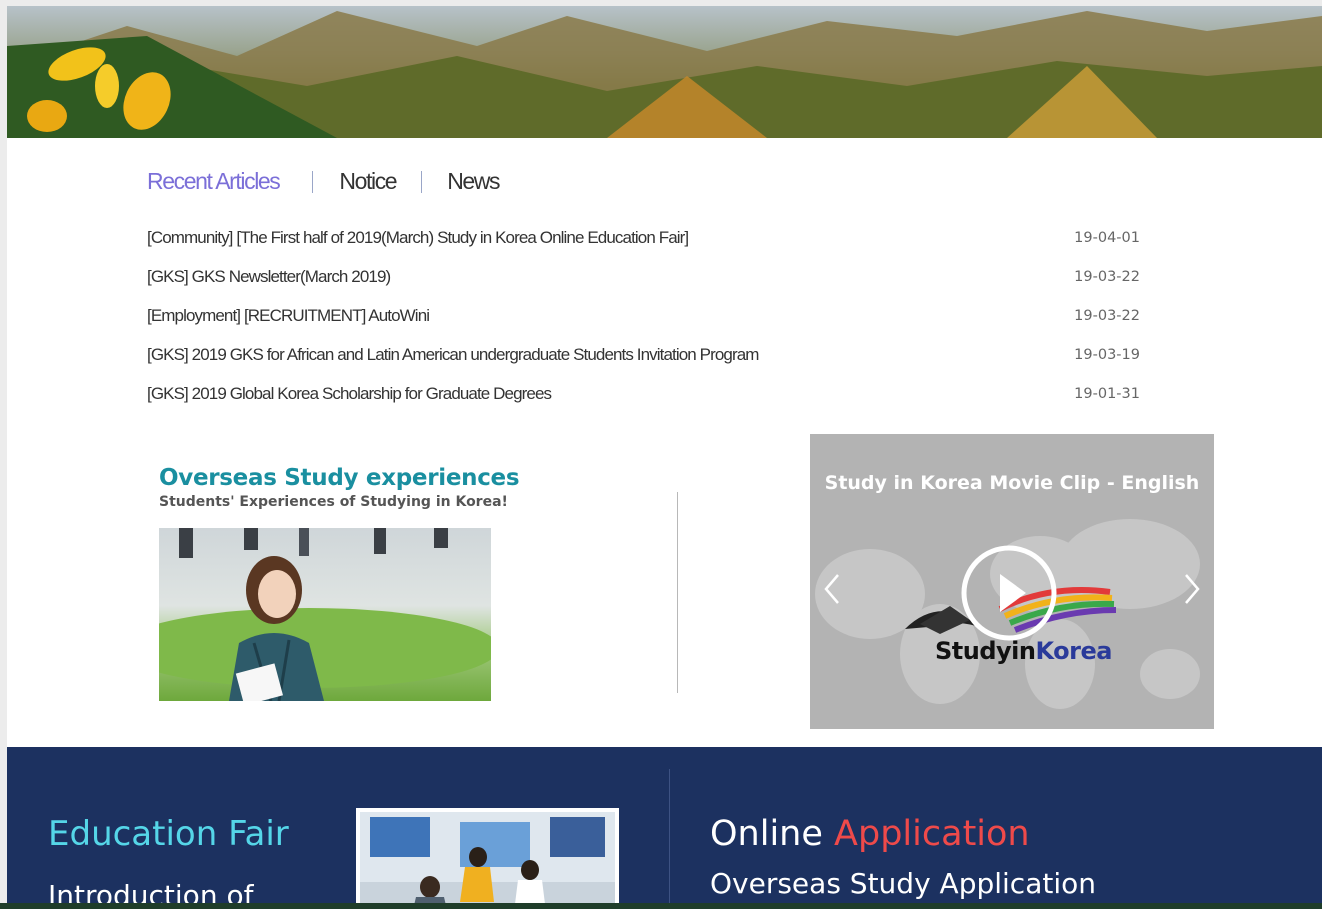 The image size is (1322, 909). What do you see at coordinates (487, 855) in the screenshot?
I see `education-fair-photo` at bounding box center [487, 855].